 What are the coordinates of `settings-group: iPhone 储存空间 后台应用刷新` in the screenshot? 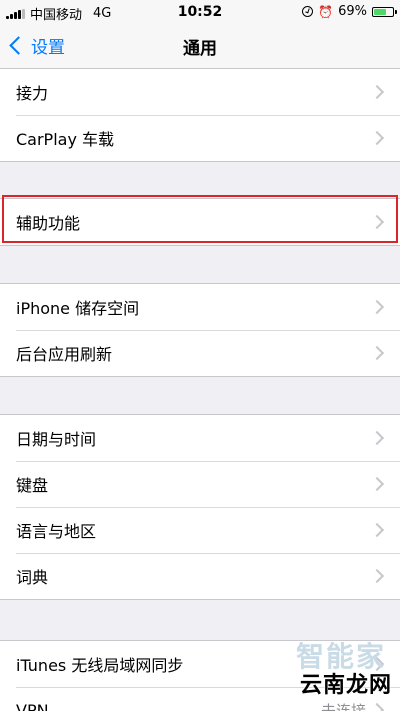 It's located at (200, 330).